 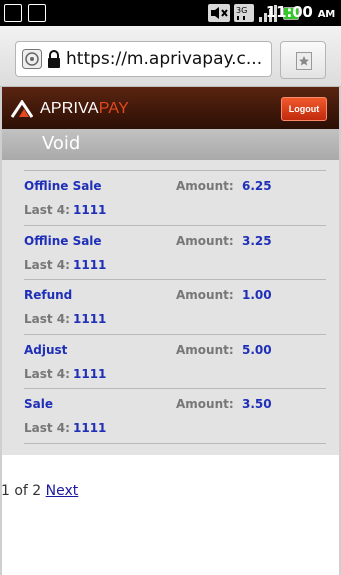 I want to click on lock-icon, so click(x=54, y=59).